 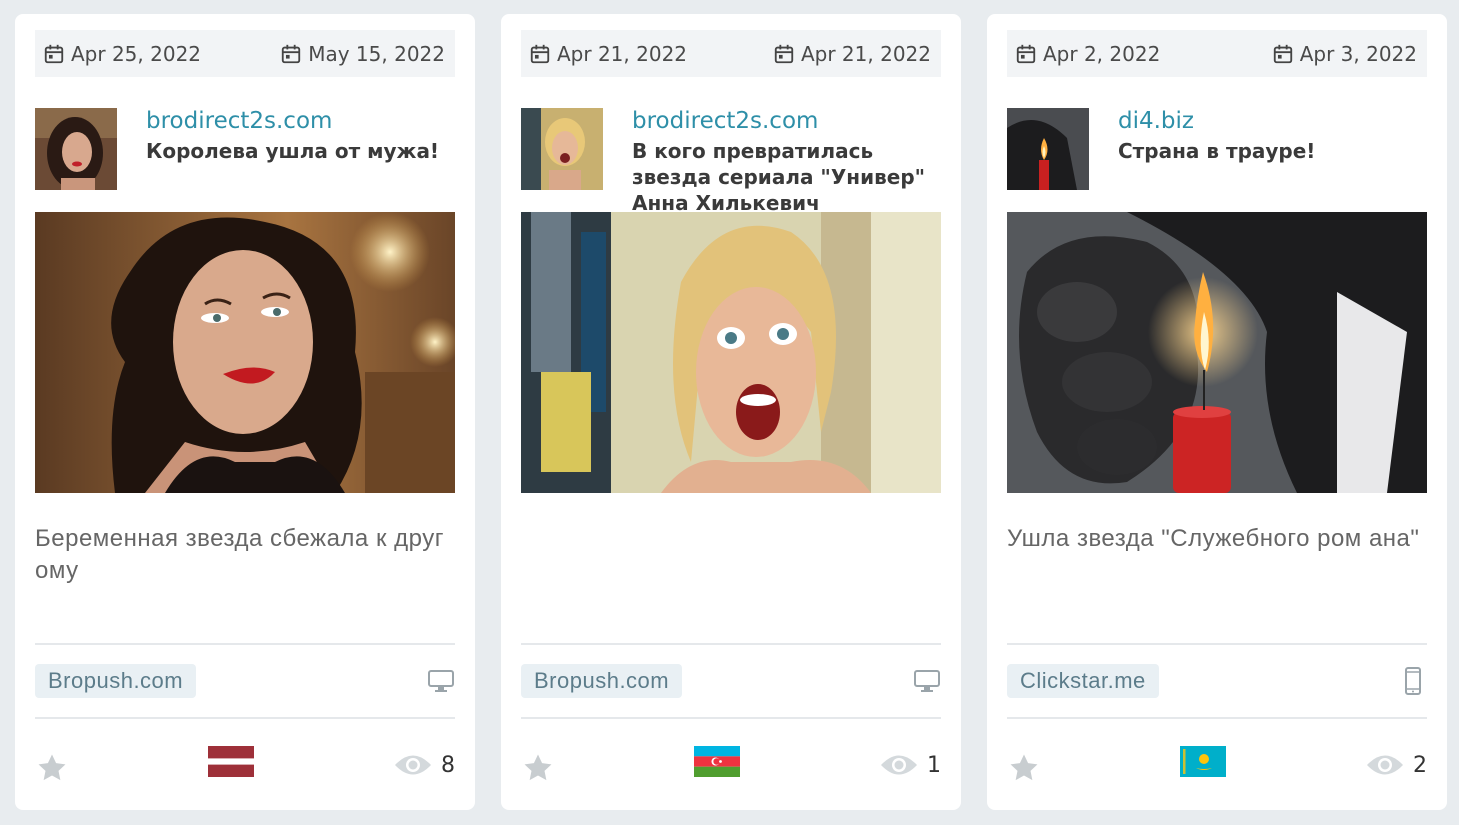 I want to click on date-end: Apr 3, 2022, so click(x=1344, y=54).